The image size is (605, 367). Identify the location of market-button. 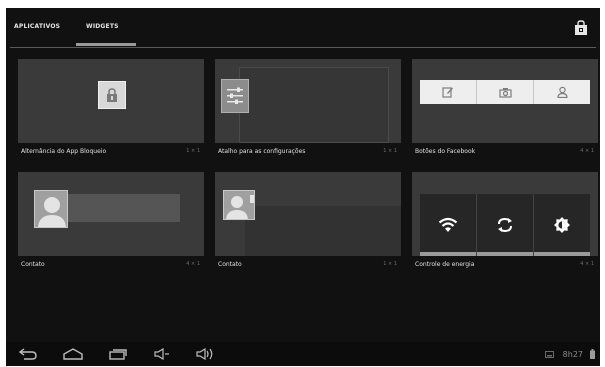
(581, 27).